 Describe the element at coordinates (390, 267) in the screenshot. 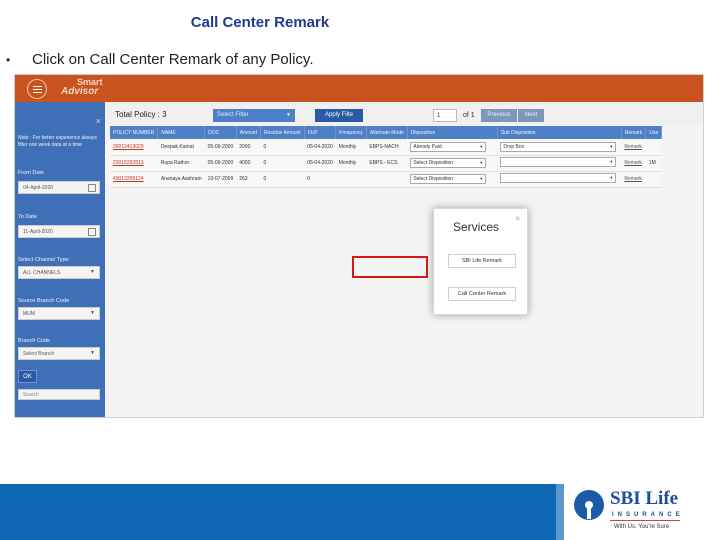

I see `highlight-box` at that location.